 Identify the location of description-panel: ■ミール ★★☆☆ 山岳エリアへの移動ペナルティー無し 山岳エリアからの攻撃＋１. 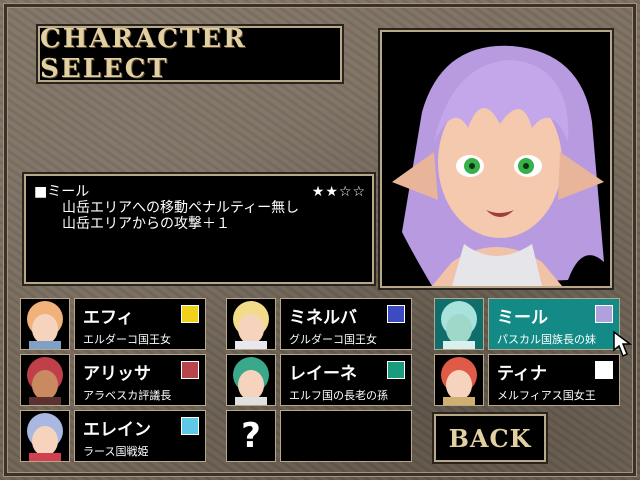
(199, 229).